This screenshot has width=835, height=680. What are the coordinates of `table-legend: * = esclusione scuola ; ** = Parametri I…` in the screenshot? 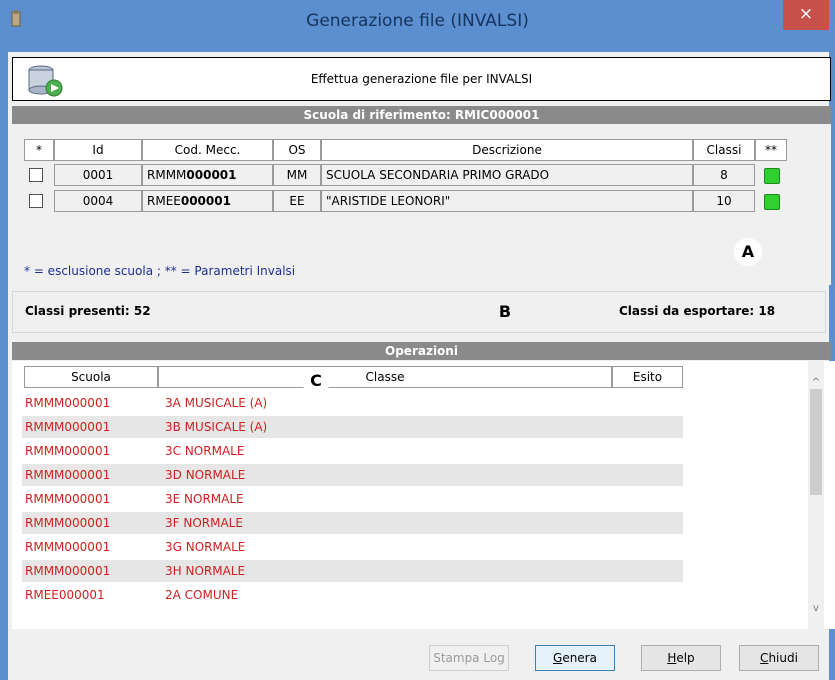 It's located at (160, 271).